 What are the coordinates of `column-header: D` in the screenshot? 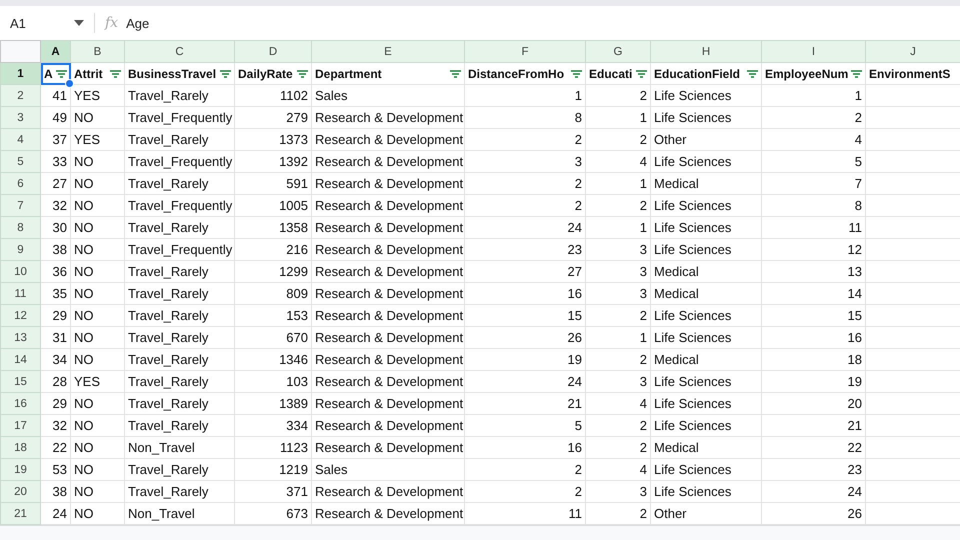 It's located at (273, 51).